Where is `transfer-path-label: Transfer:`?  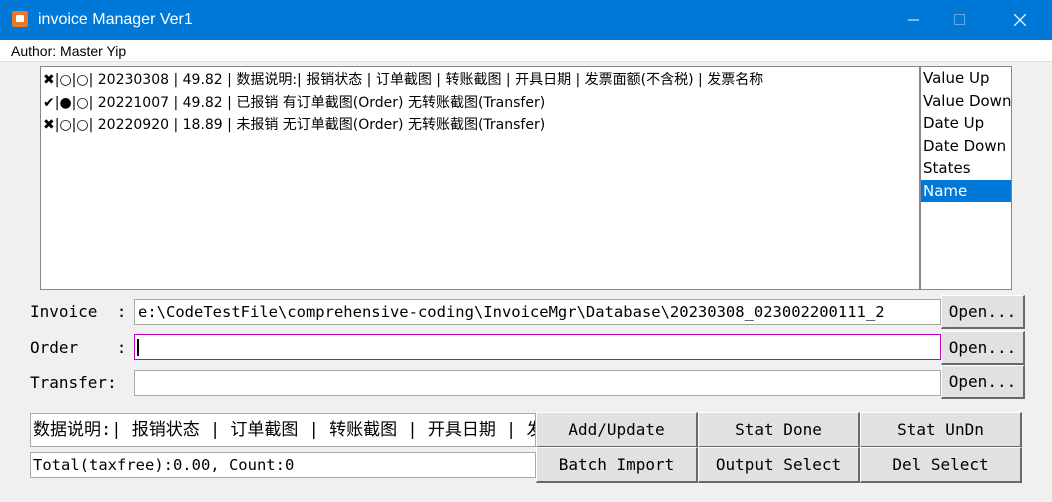 transfer-path-label: Transfer: is located at coordinates (73, 382).